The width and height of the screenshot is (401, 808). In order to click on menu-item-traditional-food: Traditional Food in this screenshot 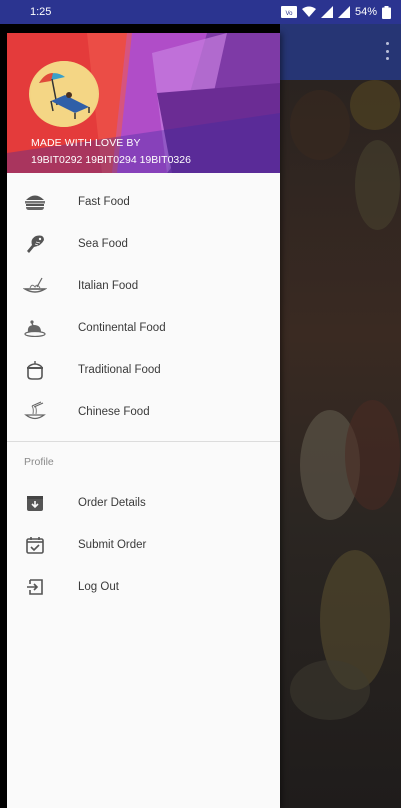, I will do `click(143, 370)`.